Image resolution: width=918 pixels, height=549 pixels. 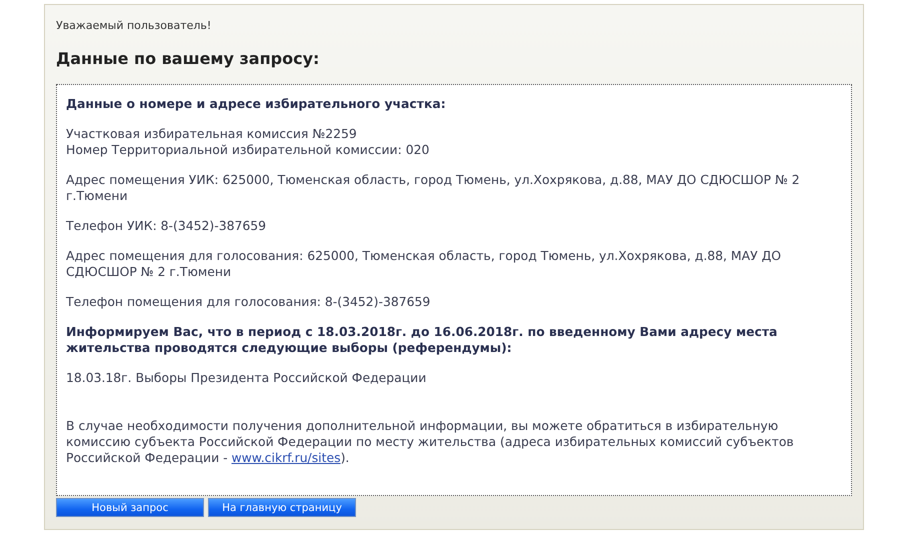 What do you see at coordinates (422, 340) in the screenshot?
I see `section-heading: Информируем Вас, что в период с 18.03.2018г. до 16.06.2018г. по введенному Вами адресу места жительства проводятся следующие выборы (референдумы):` at bounding box center [422, 340].